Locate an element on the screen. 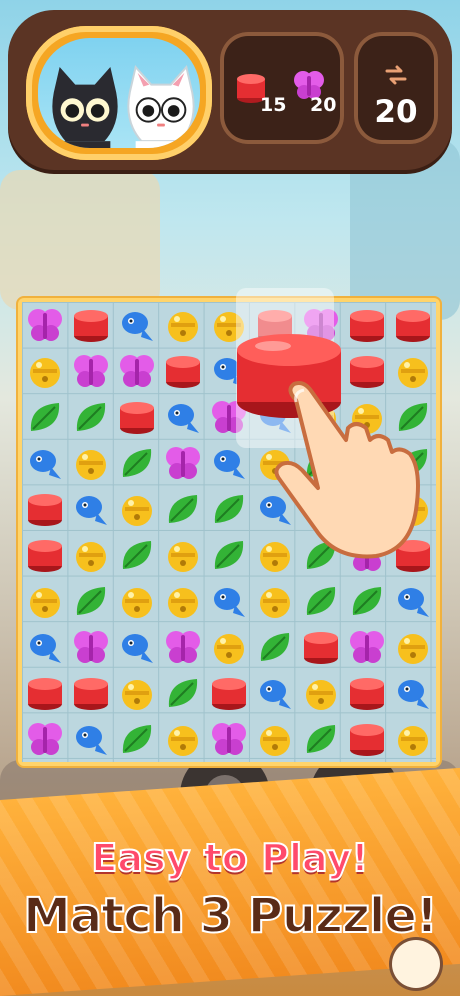 This screenshot has width=460, height=996. goal-count-red-block: 15 is located at coordinates (273, 105).